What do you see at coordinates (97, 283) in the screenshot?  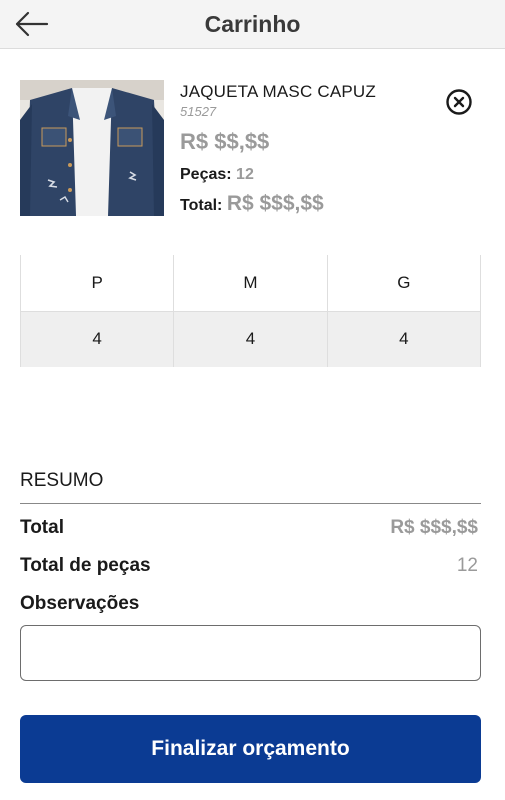 I see `size-label: P` at bounding box center [97, 283].